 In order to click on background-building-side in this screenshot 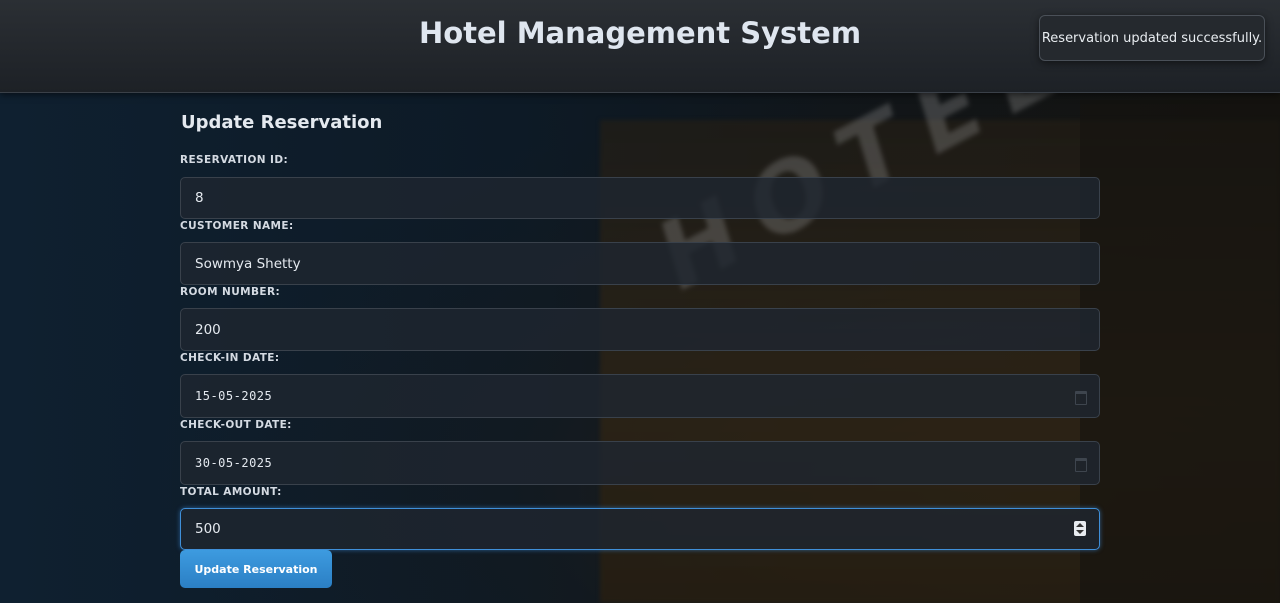, I will do `click(1180, 351)`.